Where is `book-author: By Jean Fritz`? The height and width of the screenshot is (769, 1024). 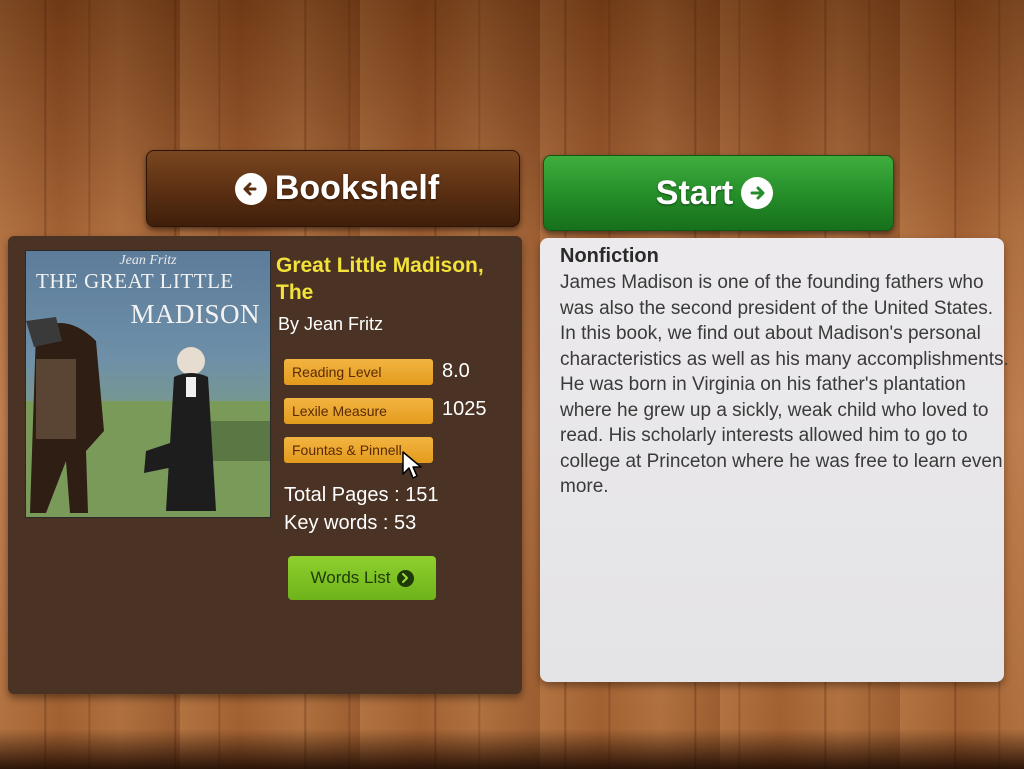 book-author: By Jean Fritz is located at coordinates (331, 324).